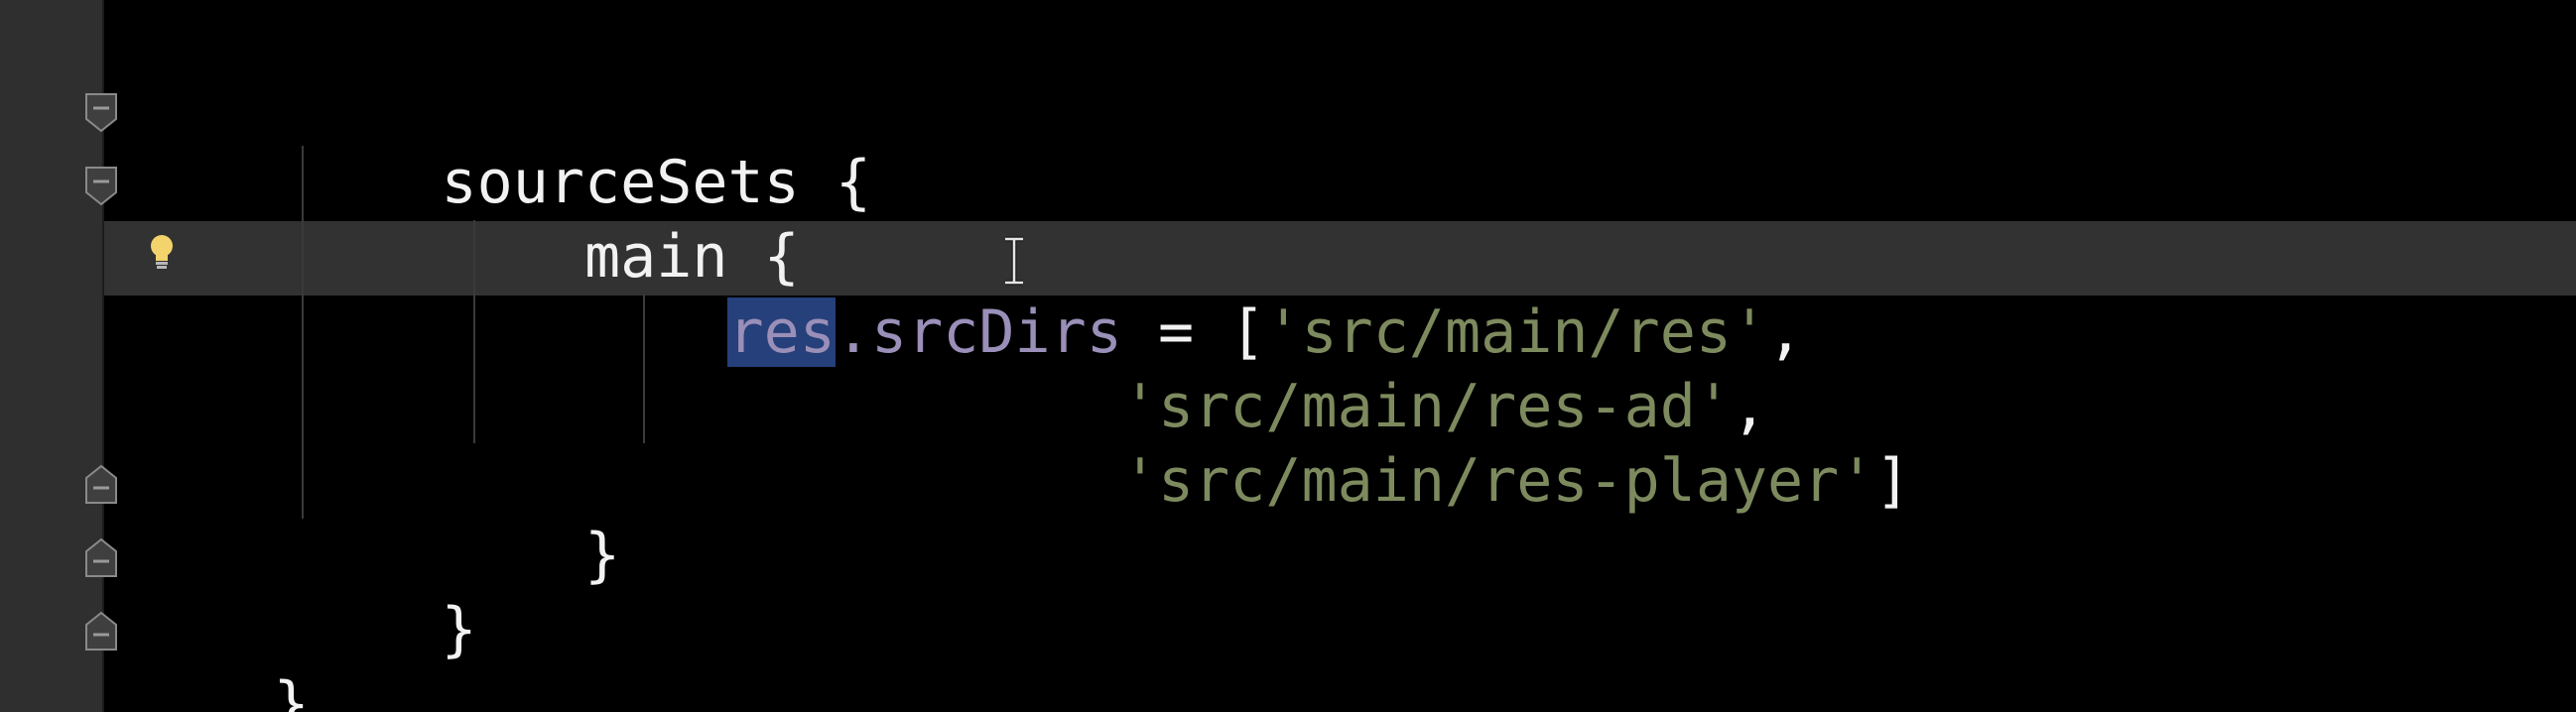 The image size is (2576, 712). What do you see at coordinates (1033, 368) in the screenshot?
I see `code-line: 'src/main/res-ad',` at bounding box center [1033, 368].